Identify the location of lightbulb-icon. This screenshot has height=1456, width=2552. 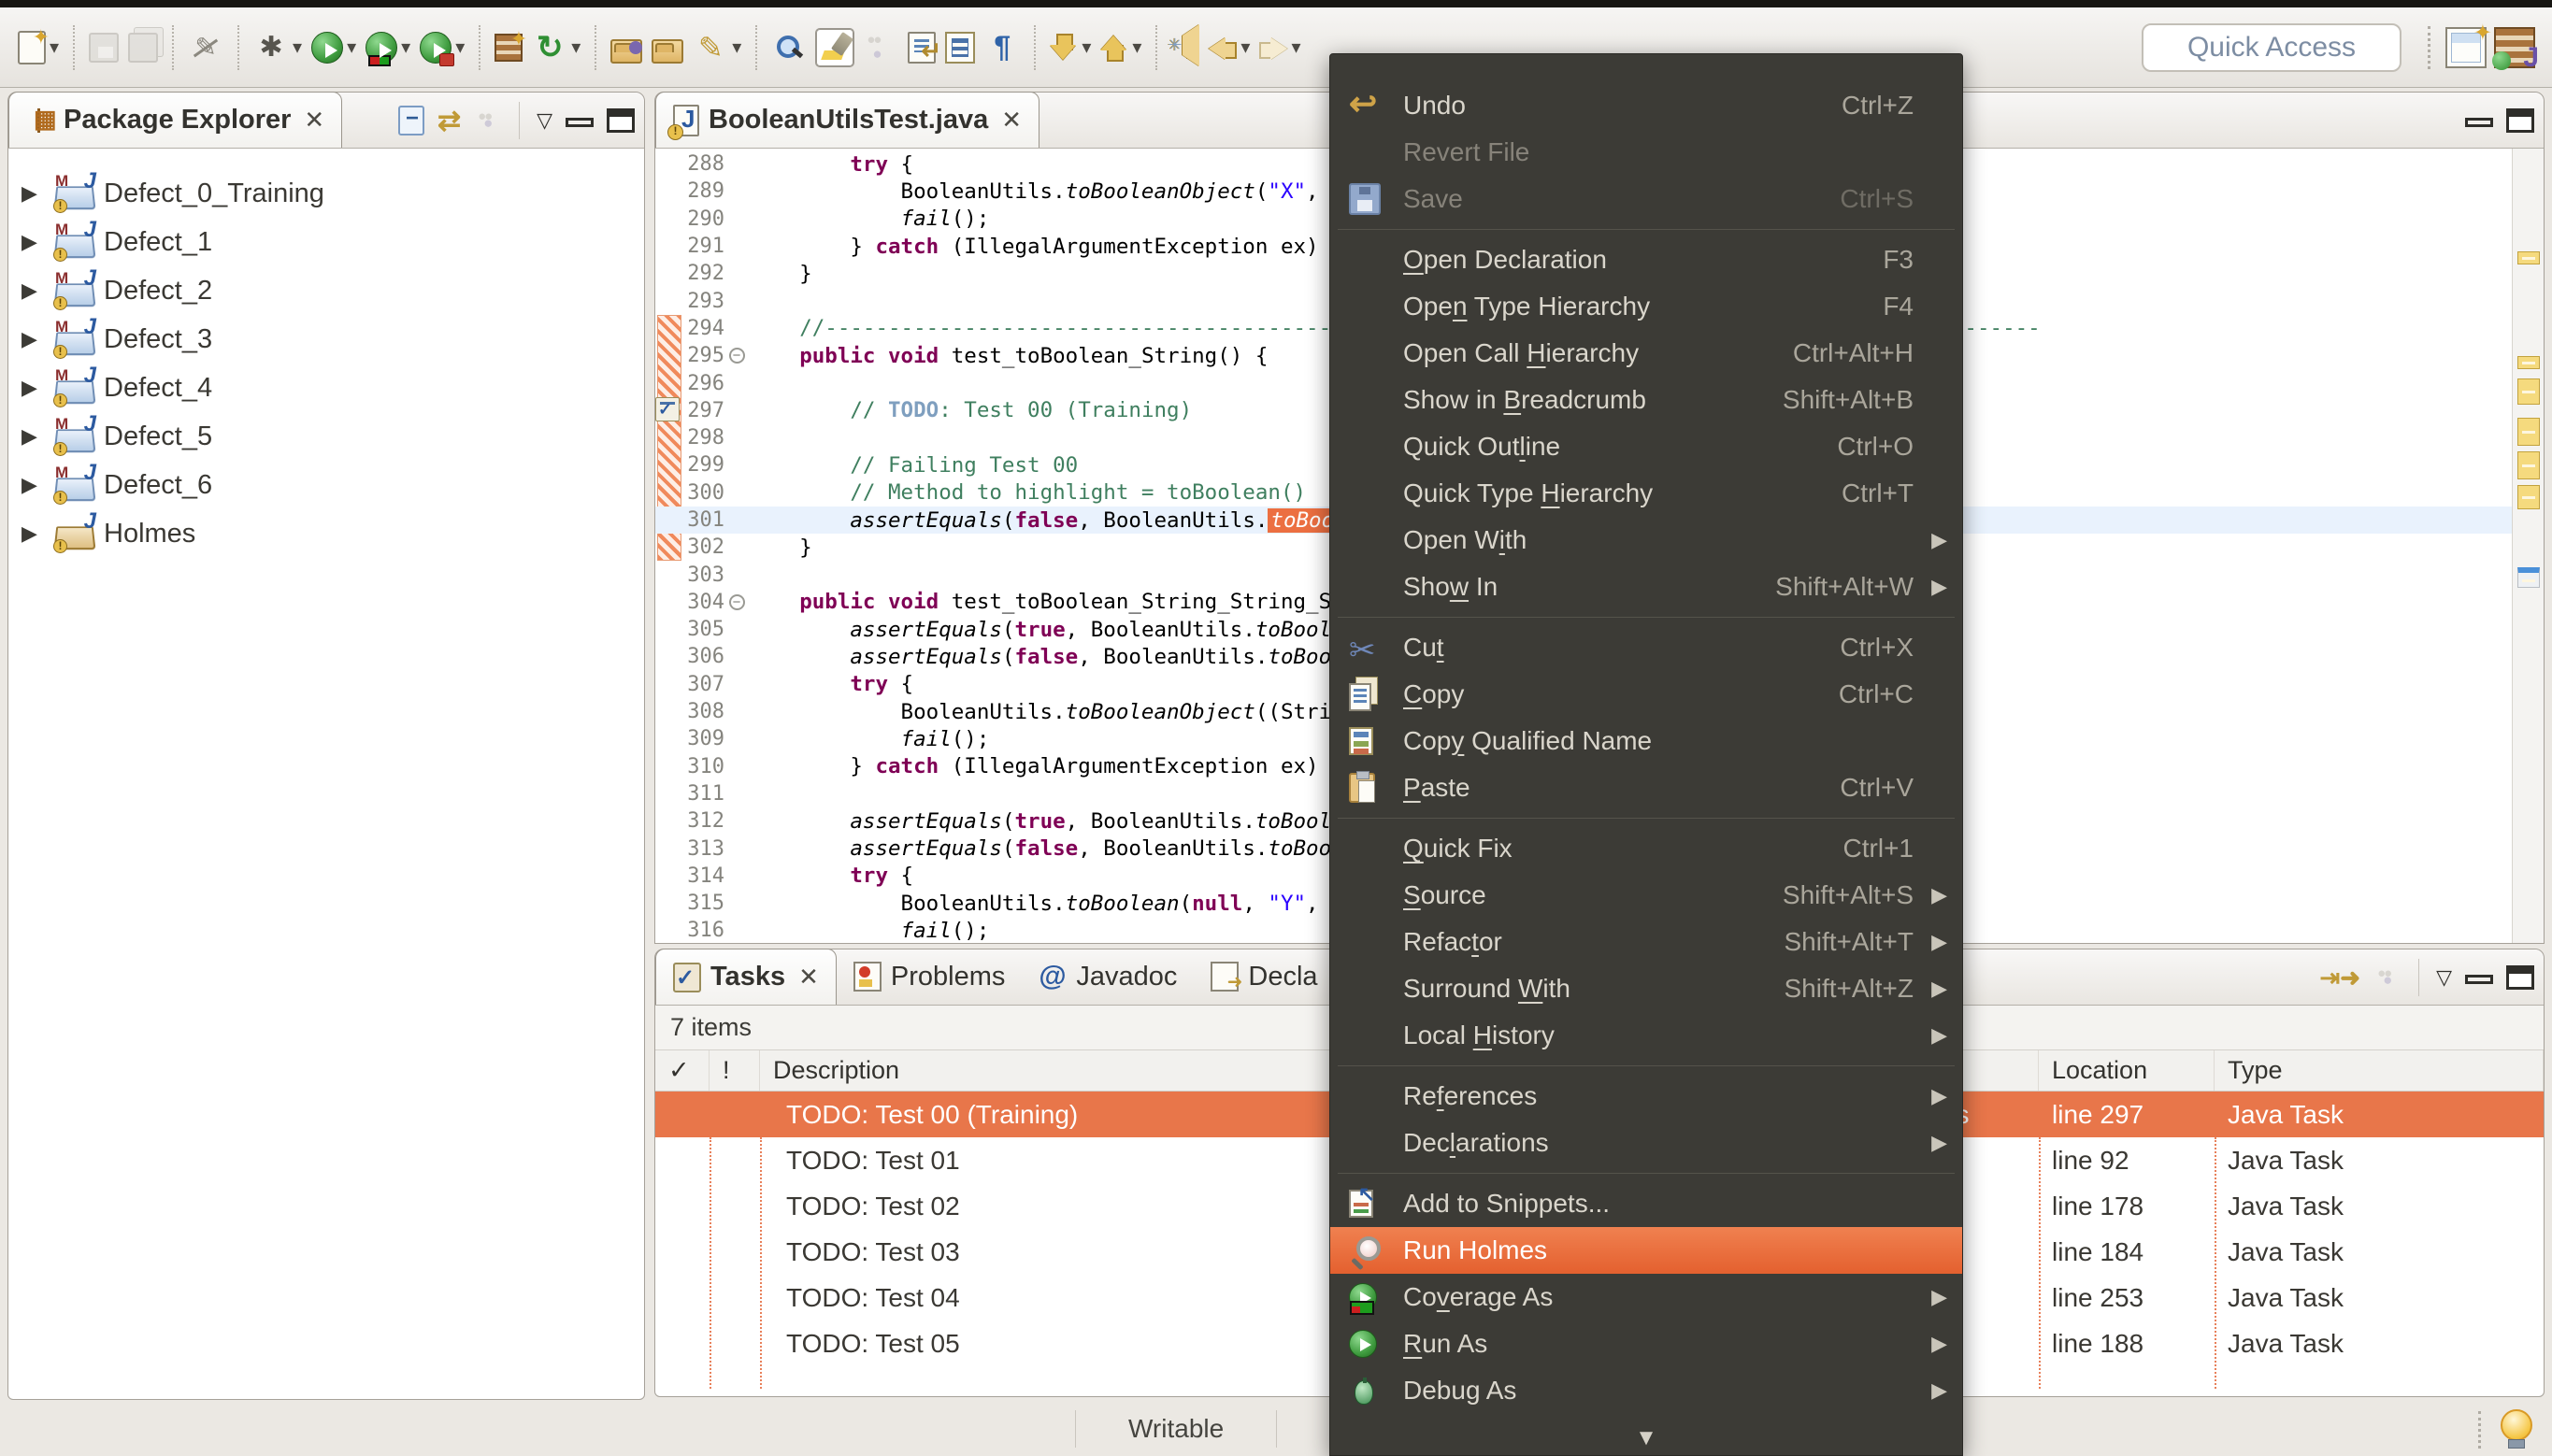
(2516, 1429).